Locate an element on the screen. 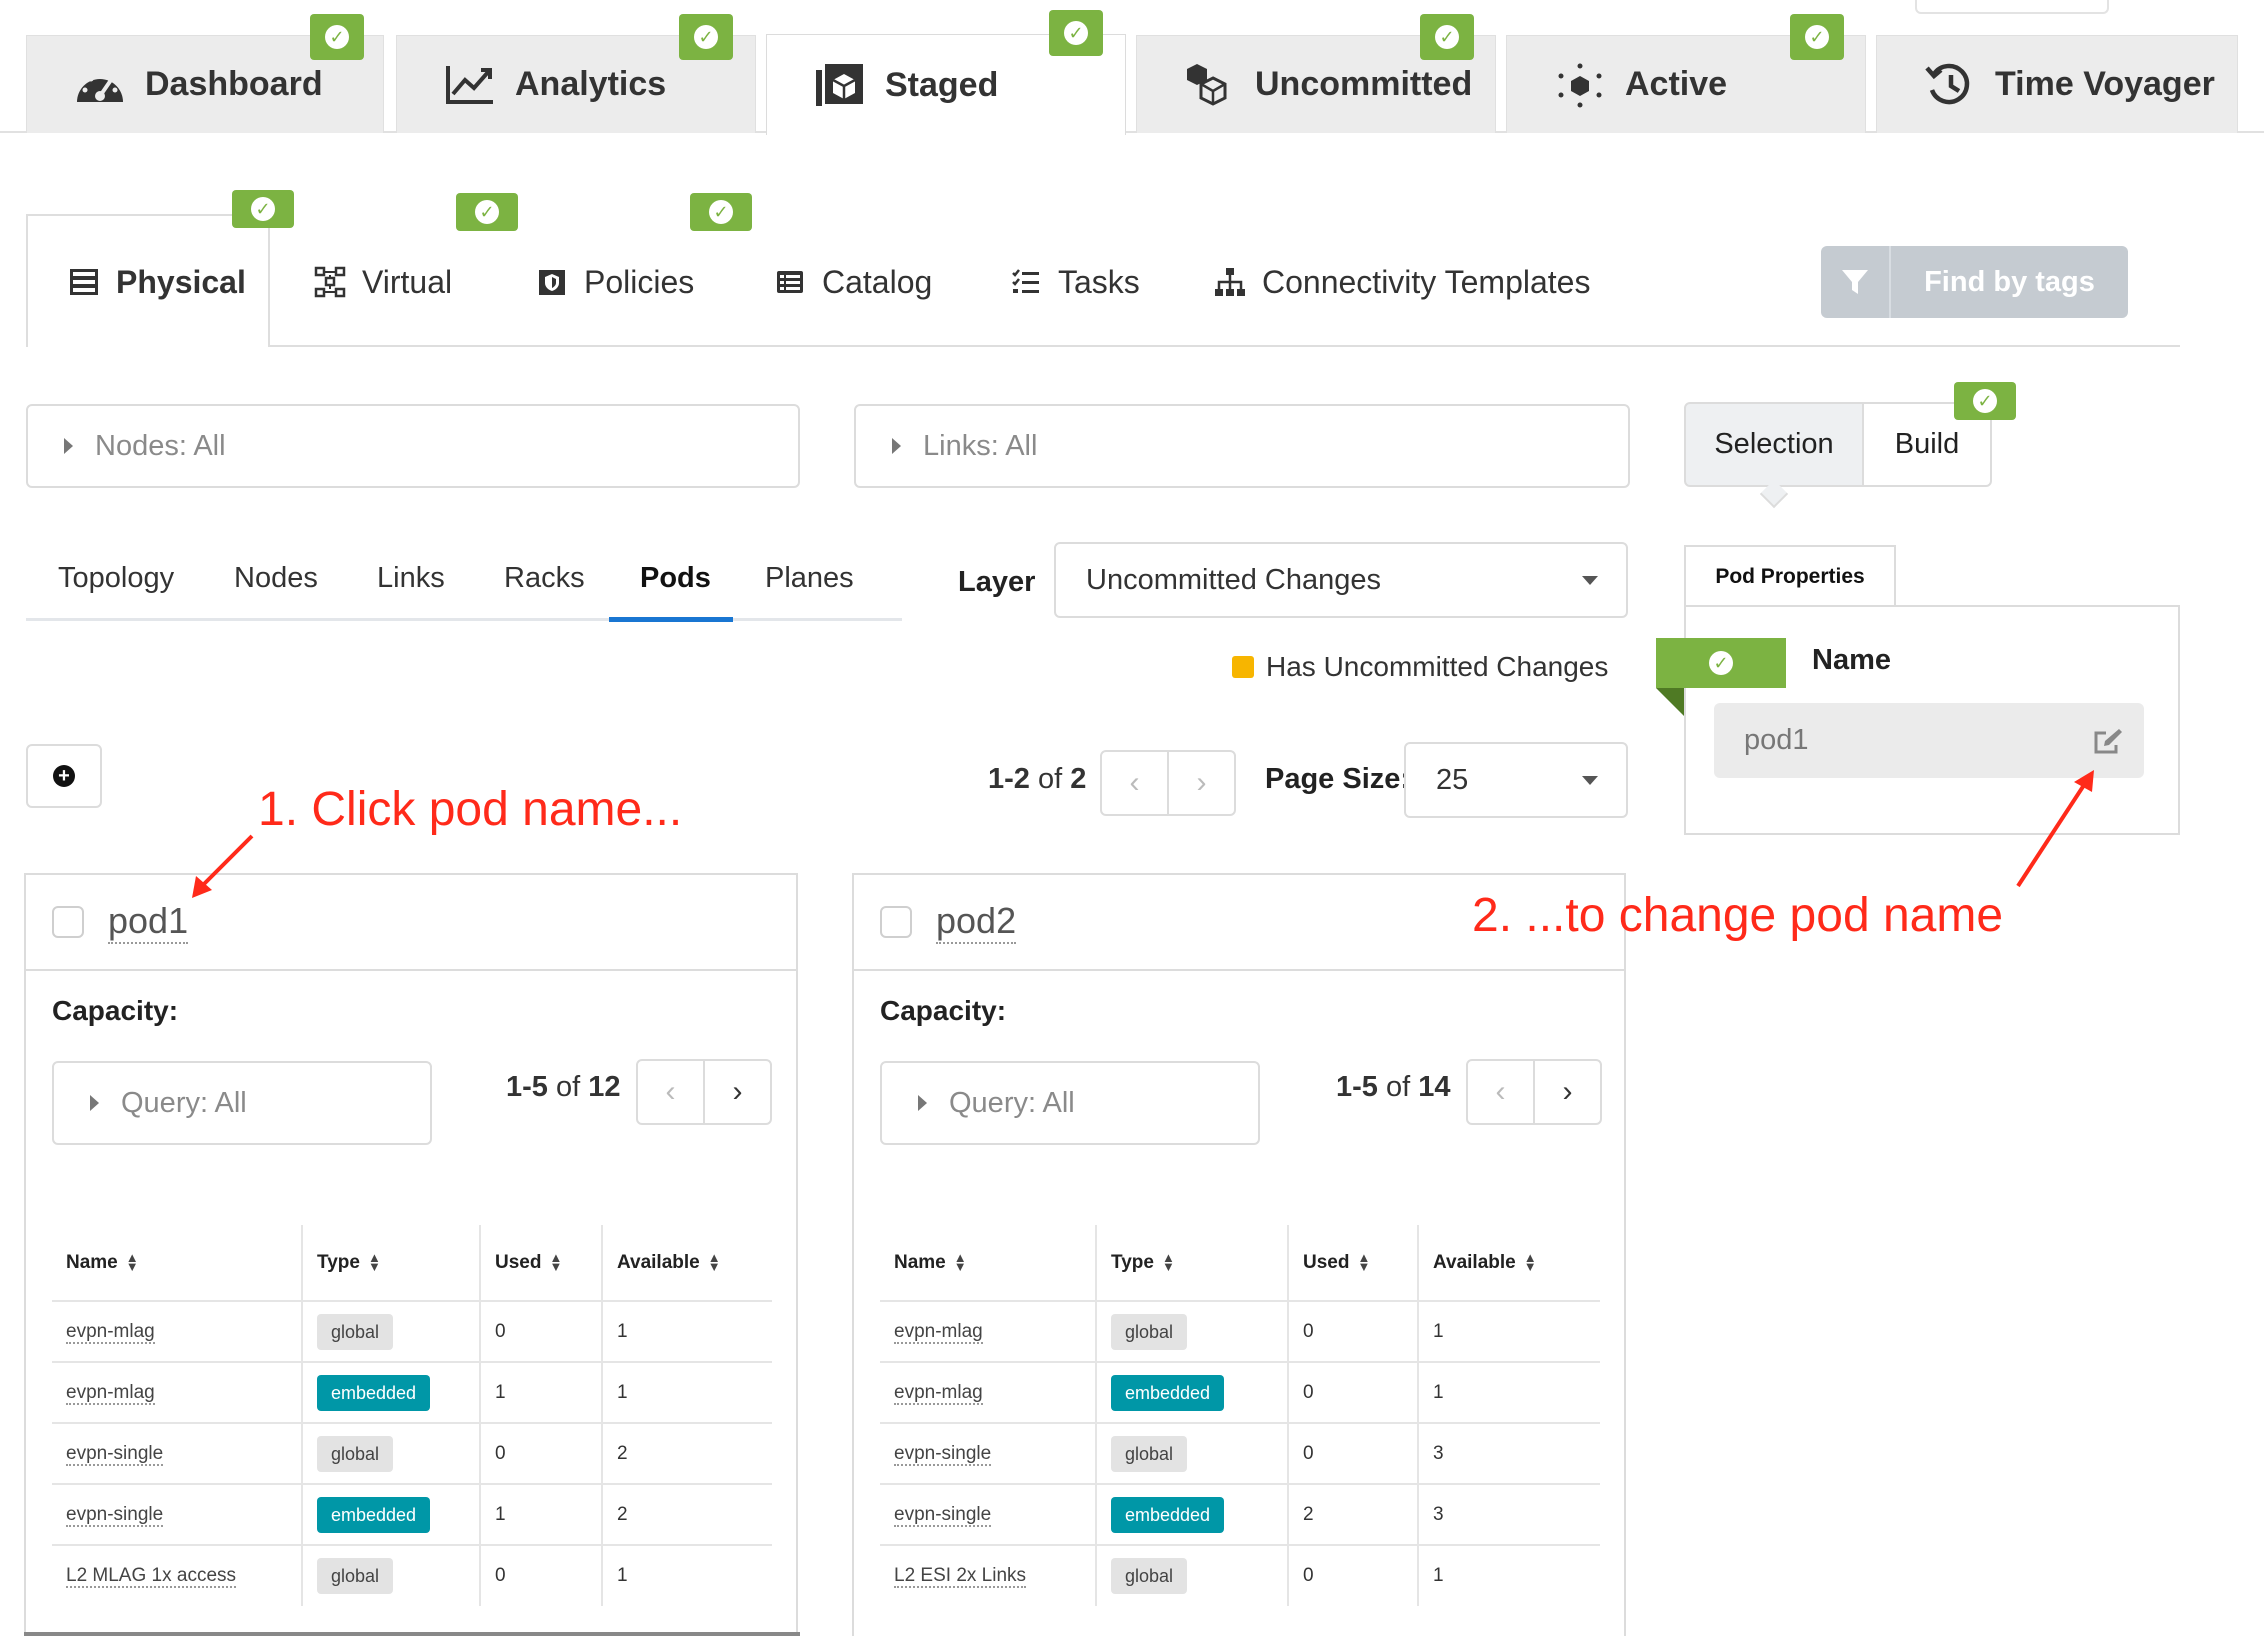  arrow-step2 is located at coordinates (2052, 834).